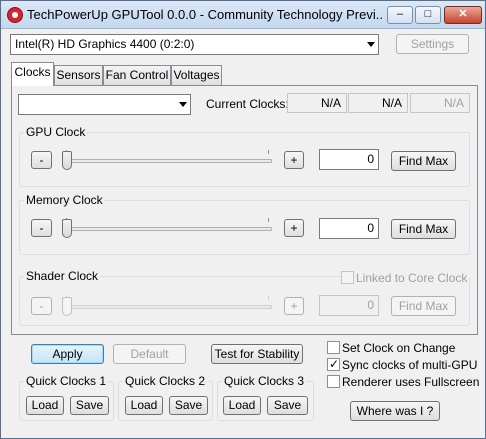  I want to click on current-clock-memory: N/A, so click(378, 103).